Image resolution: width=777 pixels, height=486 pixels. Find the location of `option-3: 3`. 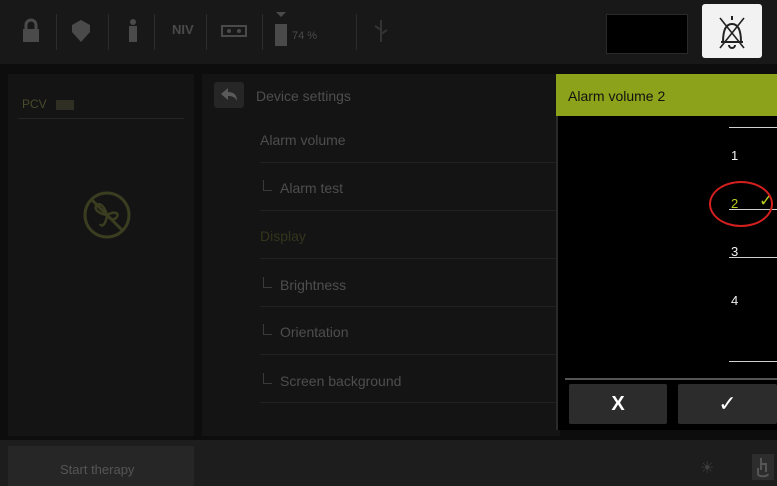

option-3: 3 is located at coordinates (734, 251).